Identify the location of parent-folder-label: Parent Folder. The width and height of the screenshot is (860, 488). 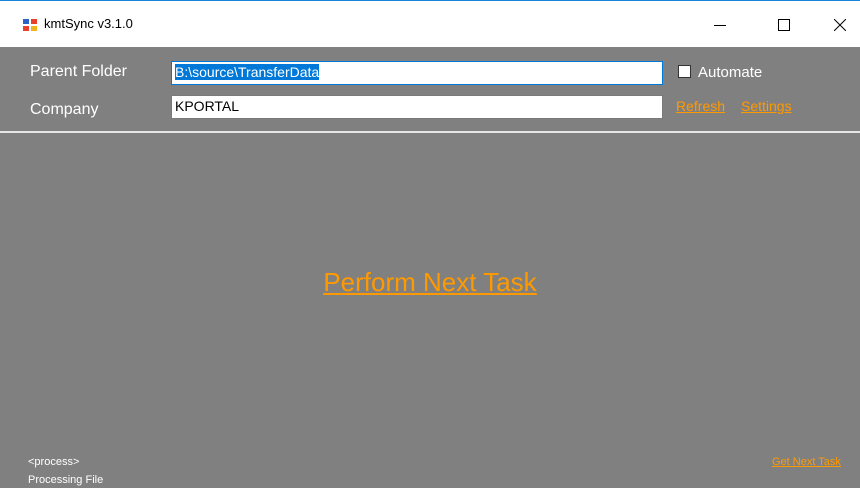
(78, 71).